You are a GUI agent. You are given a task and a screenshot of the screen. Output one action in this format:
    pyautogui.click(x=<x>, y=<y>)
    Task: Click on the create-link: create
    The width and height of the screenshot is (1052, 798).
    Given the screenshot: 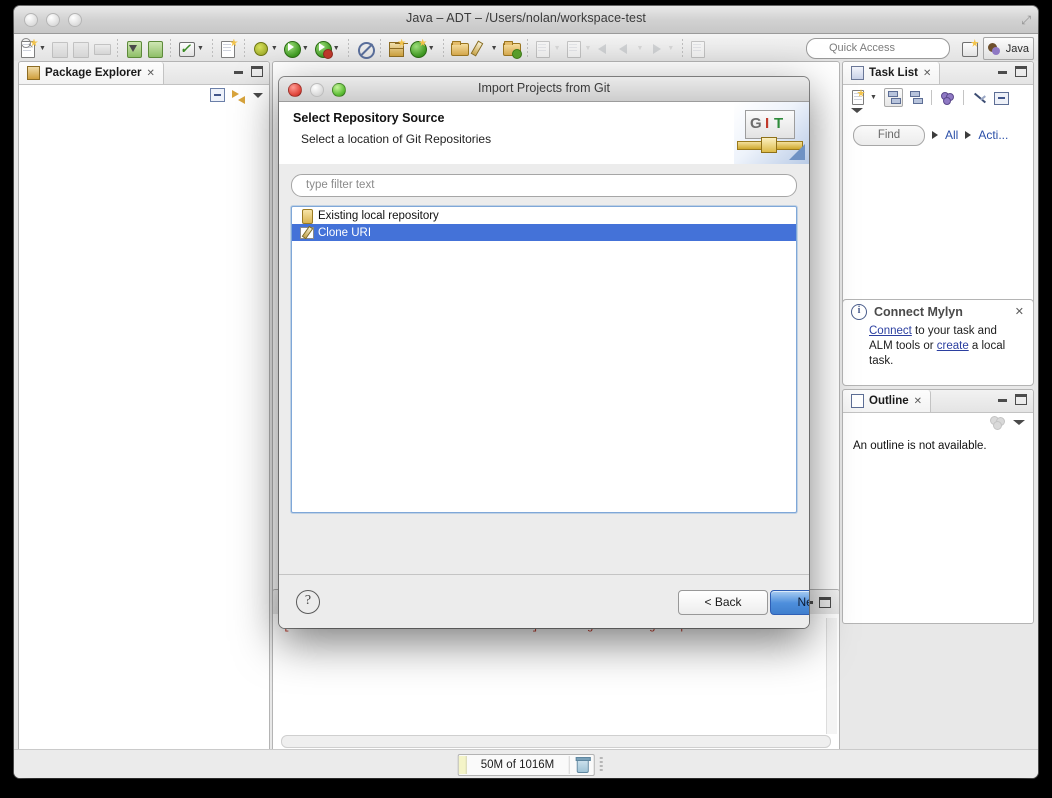 What is the action you would take?
    pyautogui.click(x=953, y=346)
    